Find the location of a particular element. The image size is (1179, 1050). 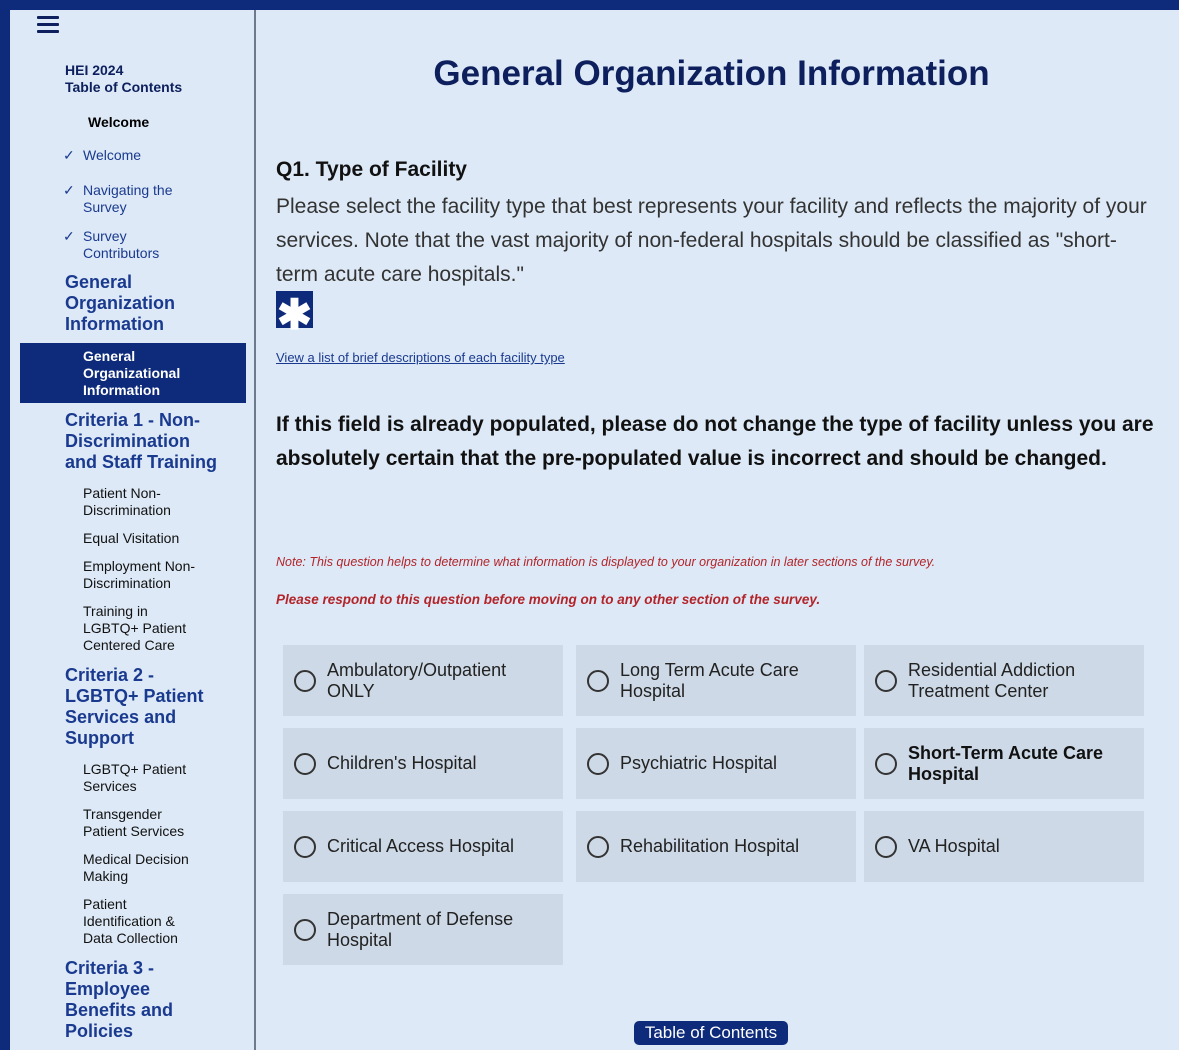

sidebar-section-general-organization: General Organization Information is located at coordinates (120, 303).